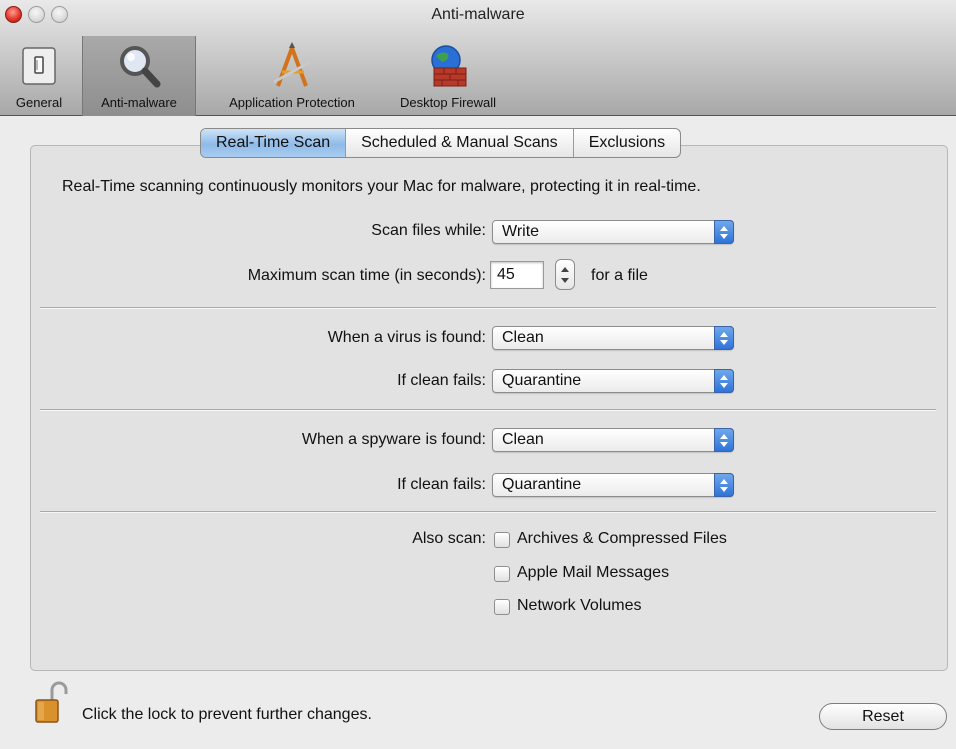 The height and width of the screenshot is (749, 956). I want to click on spyware-clean-fails-value: Quarantine, so click(542, 484).